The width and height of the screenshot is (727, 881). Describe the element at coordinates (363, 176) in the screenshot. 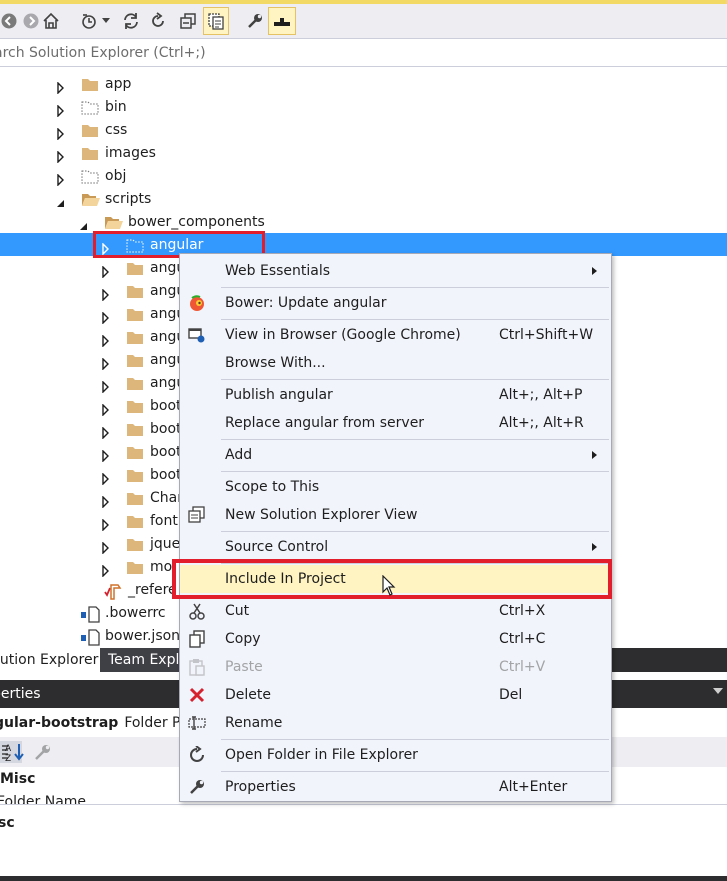

I see `tree-item: obj` at that location.